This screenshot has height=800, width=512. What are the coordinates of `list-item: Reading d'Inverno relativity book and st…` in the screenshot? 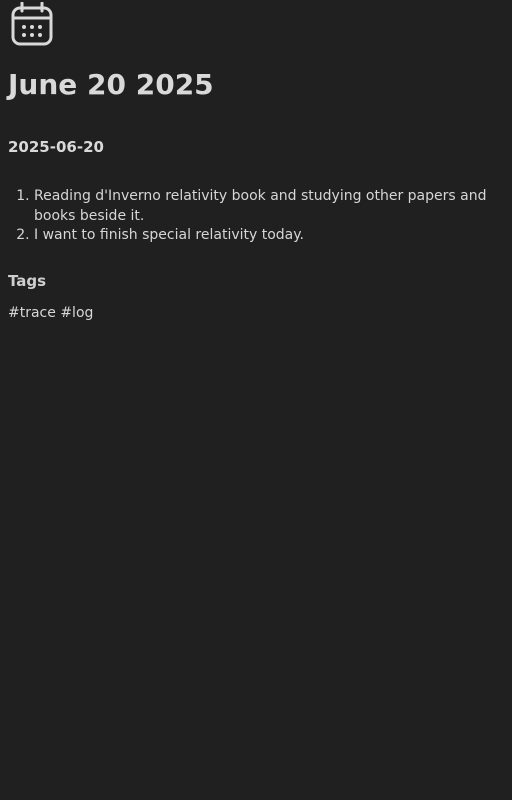 It's located at (266, 206).